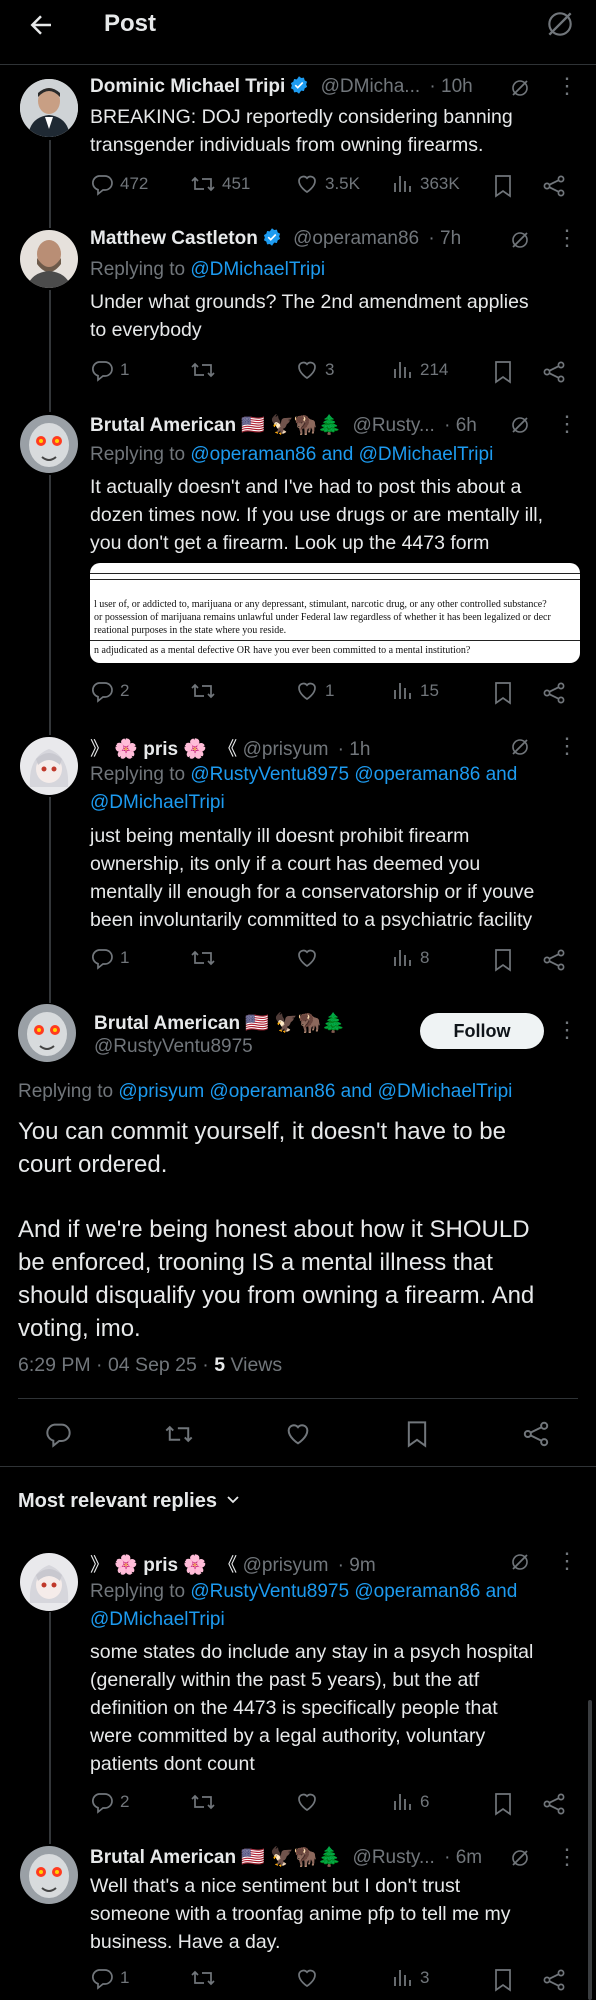 Image resolution: width=596 pixels, height=2000 pixels. Describe the element at coordinates (129, 1501) in the screenshot. I see `sort-replies-dropdown: Most relevant replies` at that location.